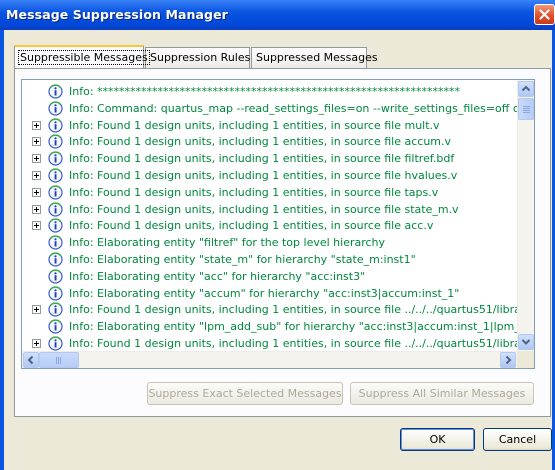 Image resolution: width=555 pixels, height=470 pixels. Describe the element at coordinates (277, 15) in the screenshot. I see `title-bar: Message Suppression Manager` at that location.